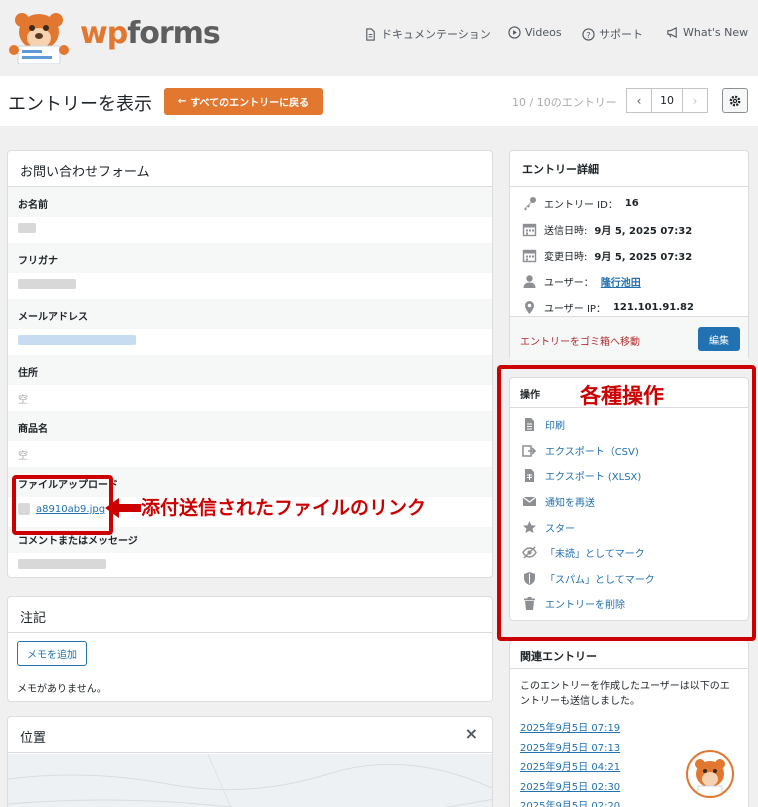 The width and height of the screenshot is (758, 807). I want to click on field-label-email: メールアドレス, so click(250, 314).